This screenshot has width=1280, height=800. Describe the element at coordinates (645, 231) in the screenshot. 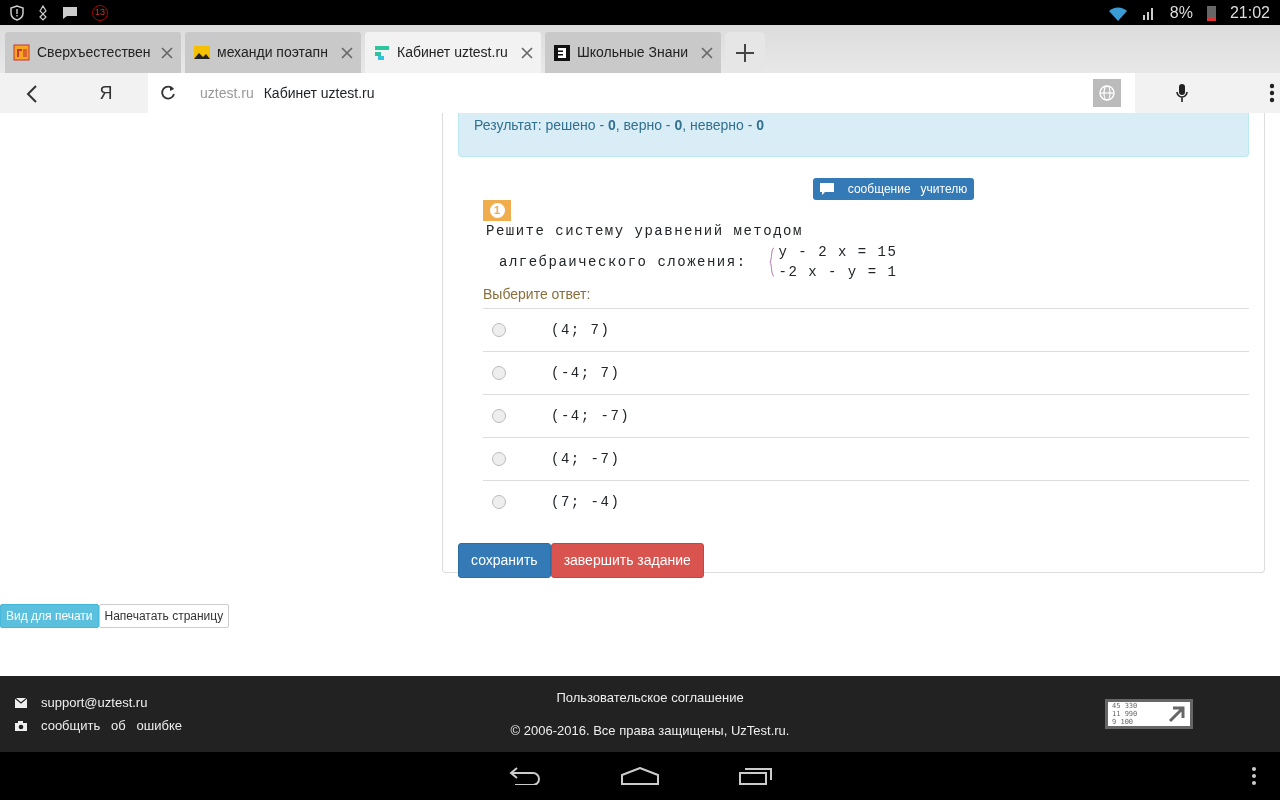

I see `question-text: Решите систему уравнений методом` at that location.